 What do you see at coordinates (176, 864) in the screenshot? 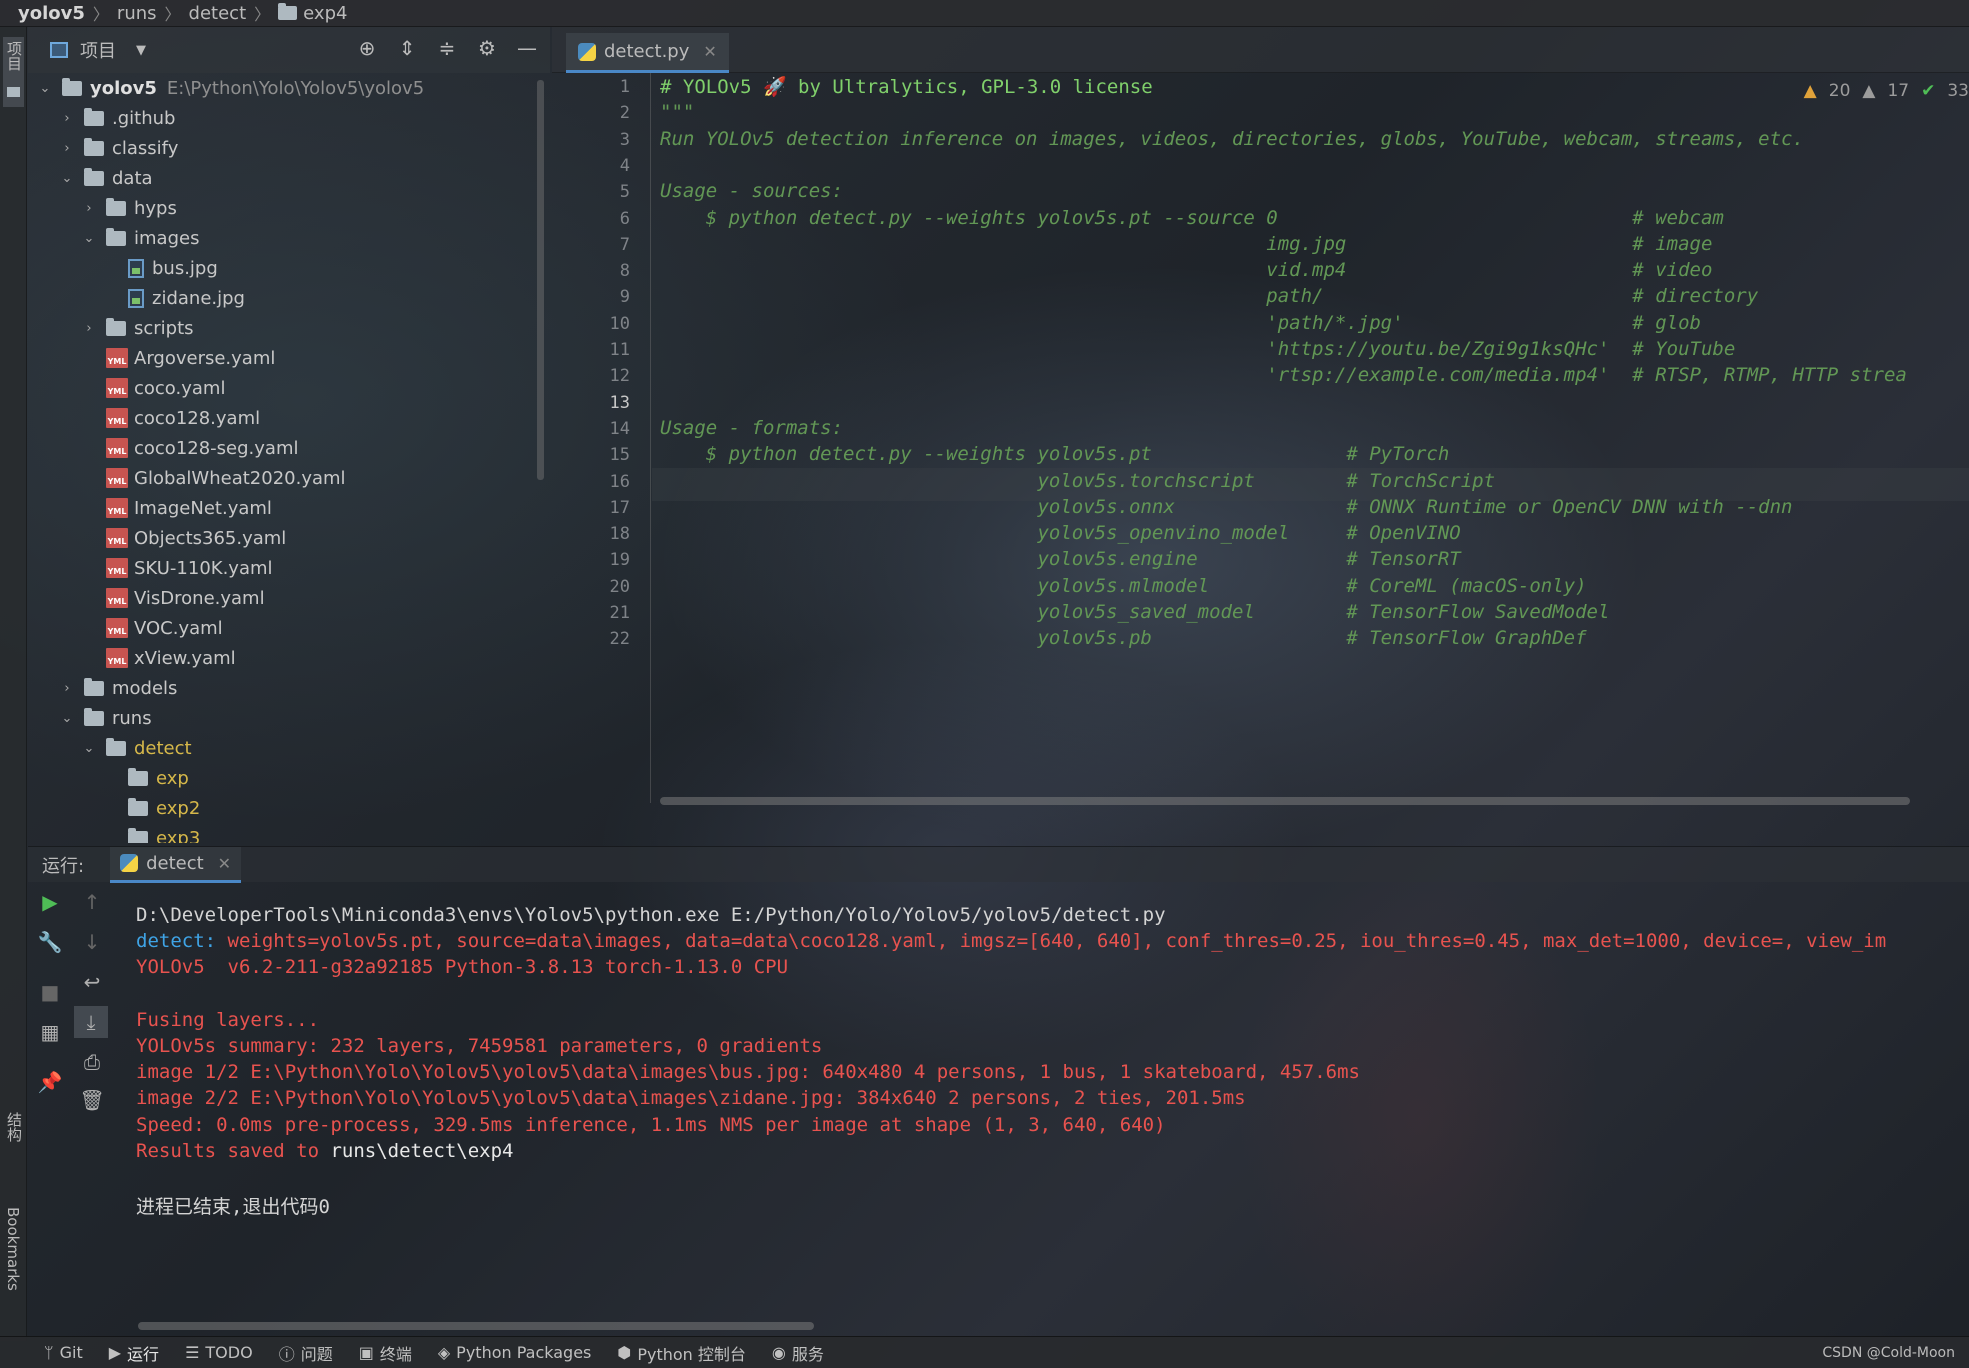
I see `run-tab-detect: detect ✕` at bounding box center [176, 864].